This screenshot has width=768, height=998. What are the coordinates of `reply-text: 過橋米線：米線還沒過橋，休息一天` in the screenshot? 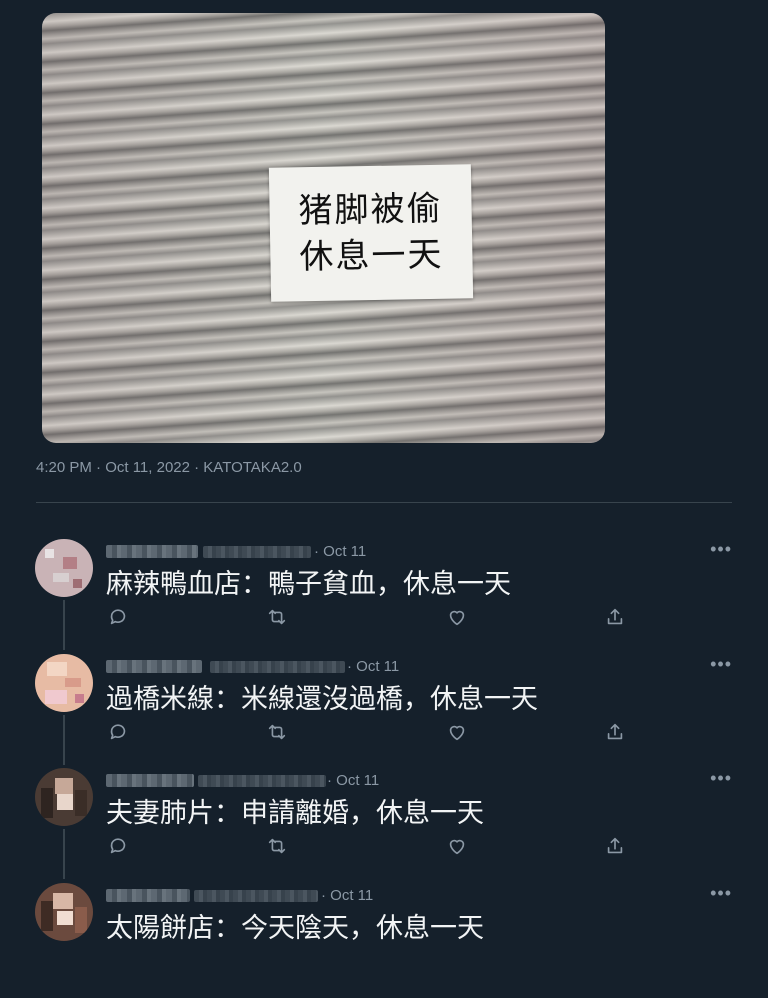 It's located at (322, 699).